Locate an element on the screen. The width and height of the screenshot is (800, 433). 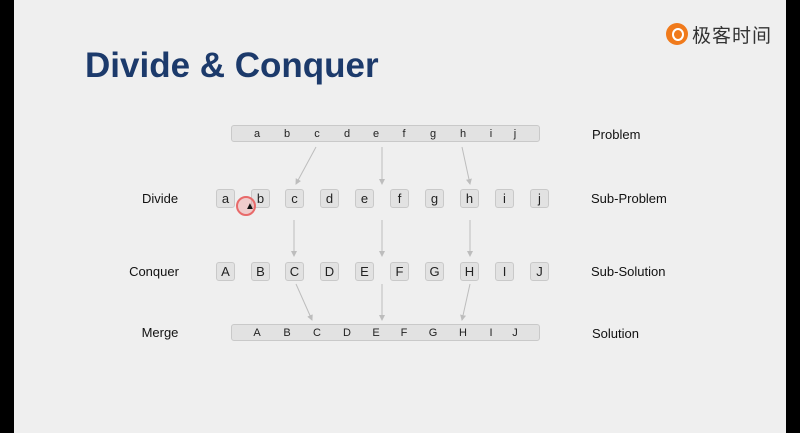
solution-item-d: D is located at coordinates (347, 333).